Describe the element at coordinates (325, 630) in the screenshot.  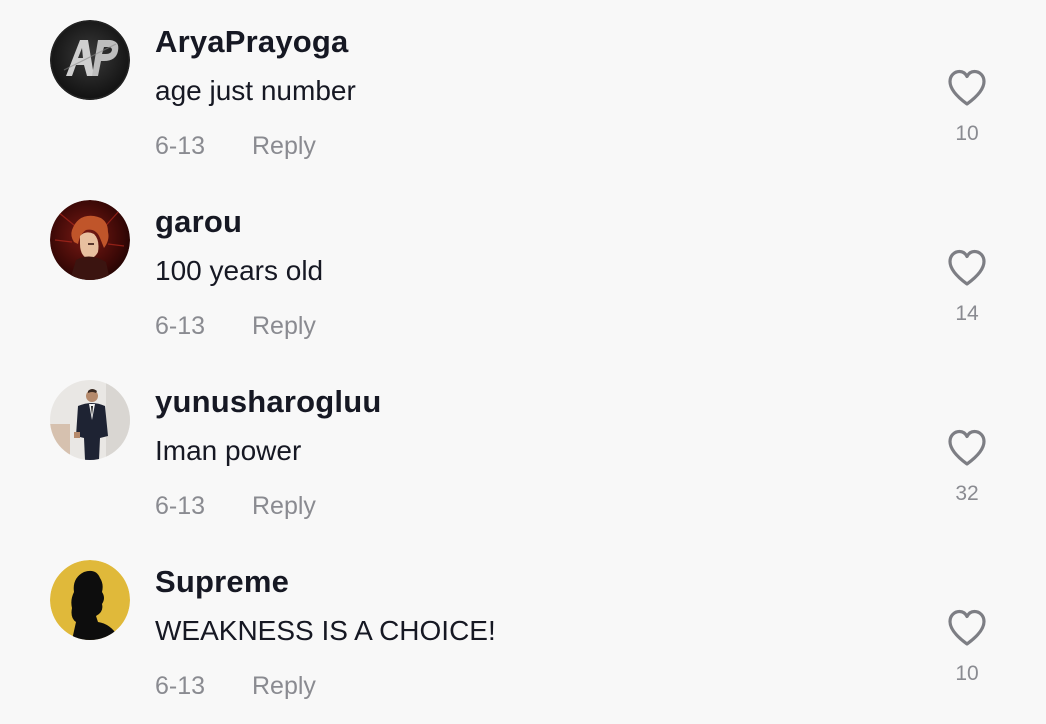
I see `comment-text: WEAKNESS IS A CHOICE!` at that location.